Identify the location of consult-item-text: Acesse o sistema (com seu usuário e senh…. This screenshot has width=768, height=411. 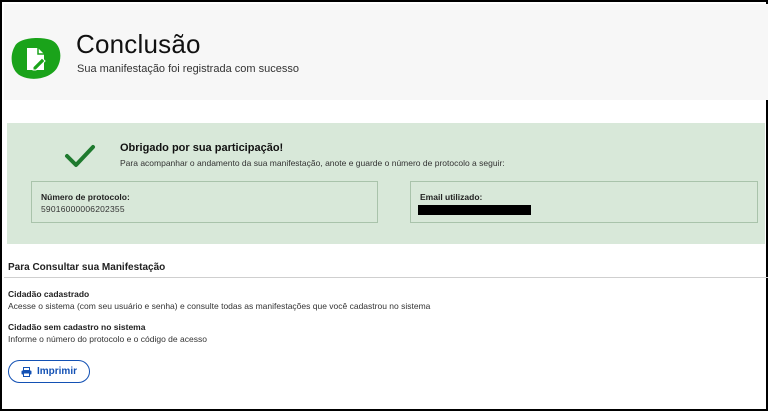
(219, 306).